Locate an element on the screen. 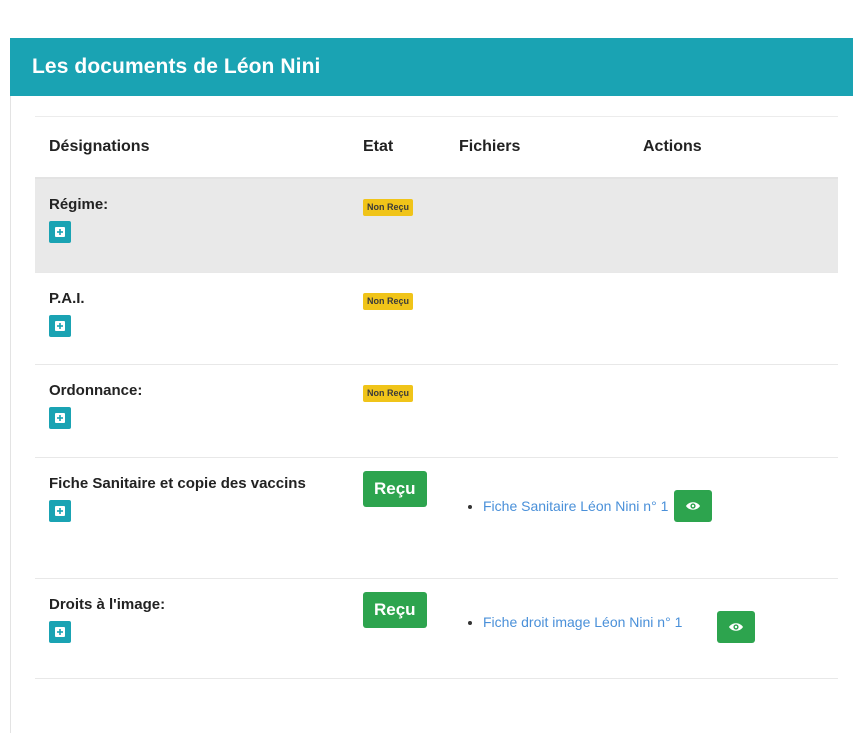  header-actions: Actions is located at coordinates (711, 147).